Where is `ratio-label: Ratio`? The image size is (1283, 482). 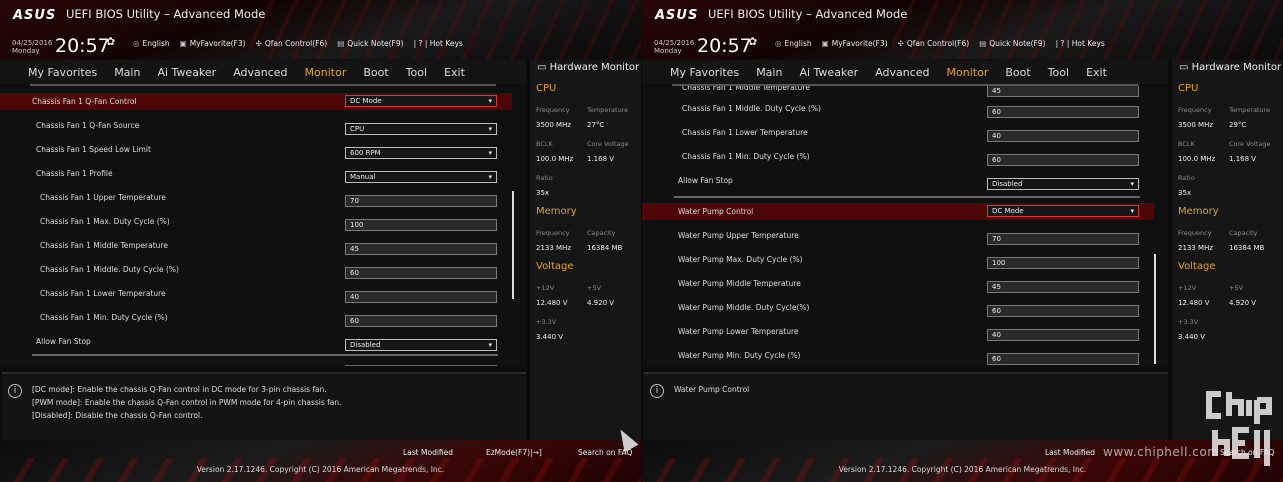 ratio-label: Ratio is located at coordinates (1186, 178).